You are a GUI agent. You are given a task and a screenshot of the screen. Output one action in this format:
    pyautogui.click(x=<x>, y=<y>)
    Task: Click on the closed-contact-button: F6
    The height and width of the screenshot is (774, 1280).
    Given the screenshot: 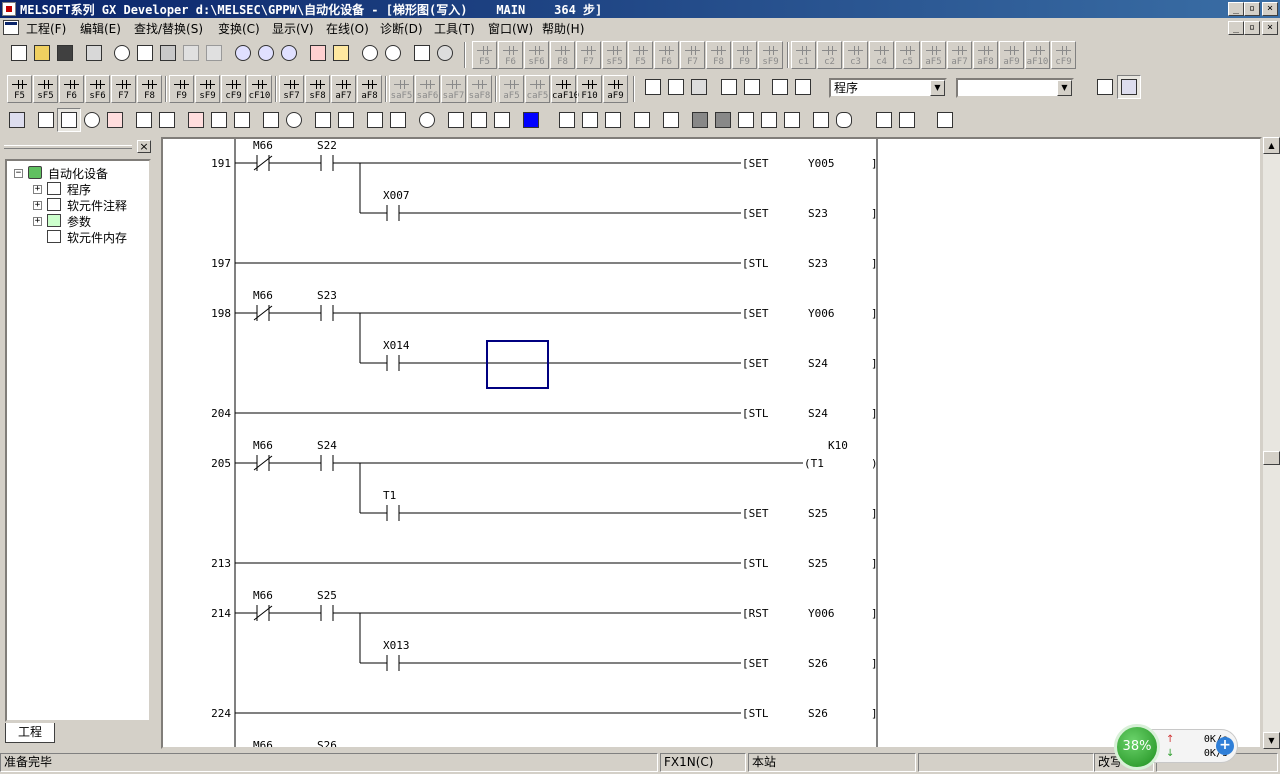 What is the action you would take?
    pyautogui.click(x=71, y=89)
    